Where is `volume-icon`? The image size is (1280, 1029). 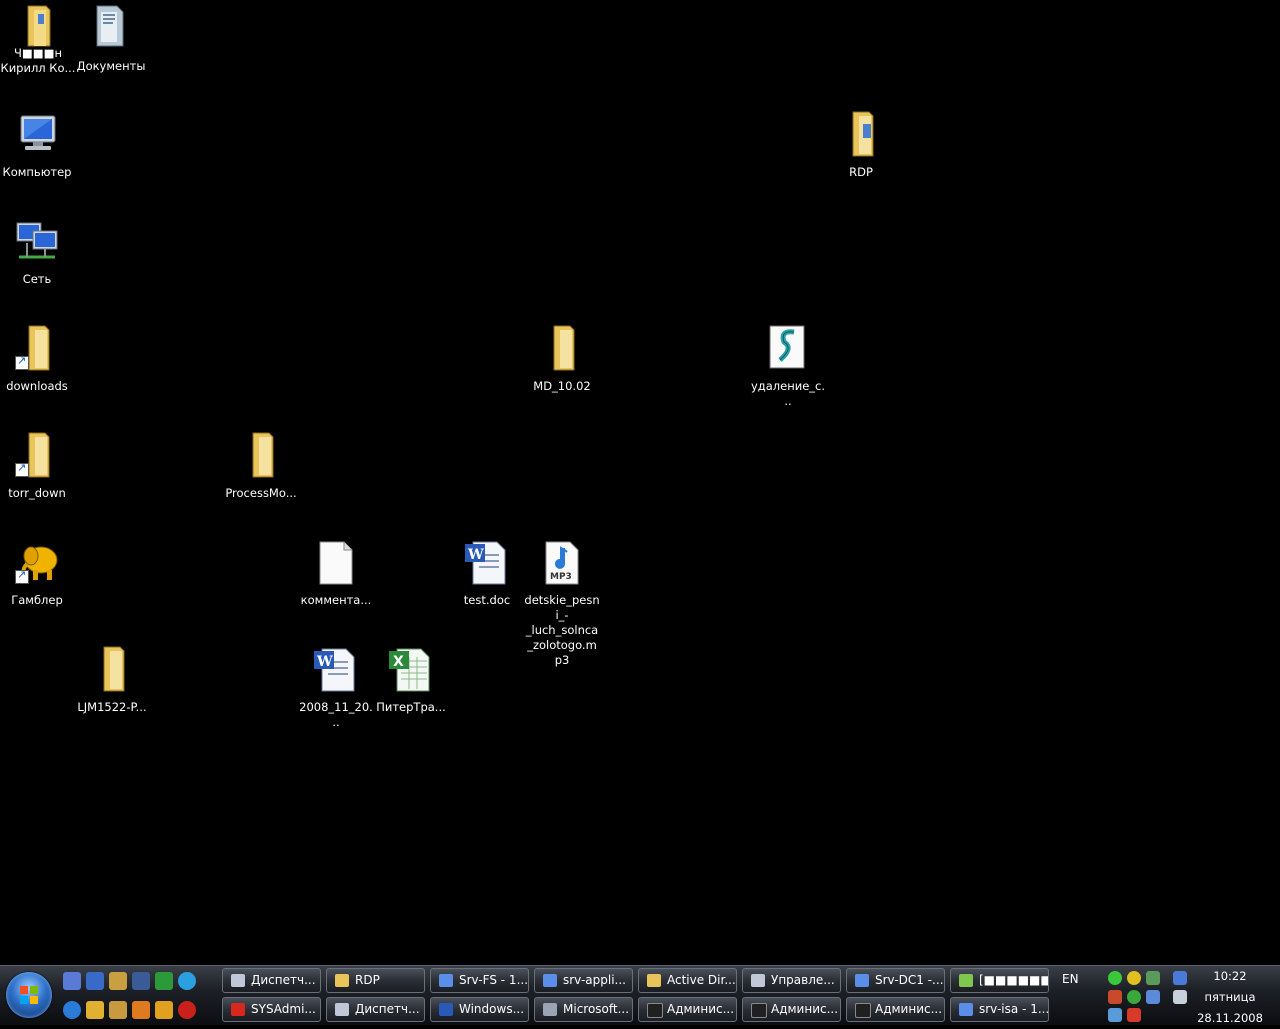 volume-icon is located at coordinates (1180, 997).